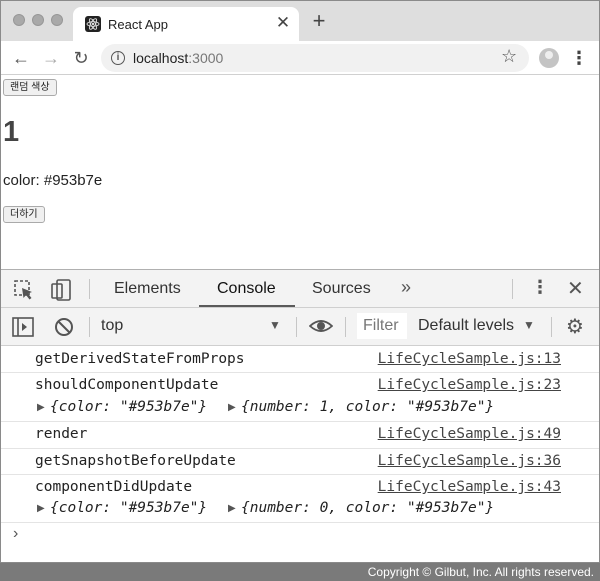 The width and height of the screenshot is (600, 581). I want to click on browser-tab: React App ✕, so click(186, 24).